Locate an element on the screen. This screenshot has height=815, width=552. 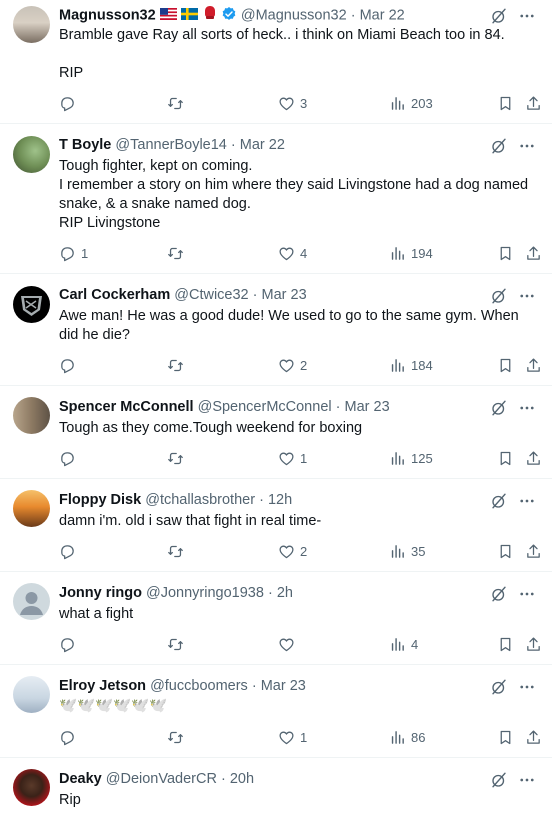
like-button is located at coordinates (289, 644).